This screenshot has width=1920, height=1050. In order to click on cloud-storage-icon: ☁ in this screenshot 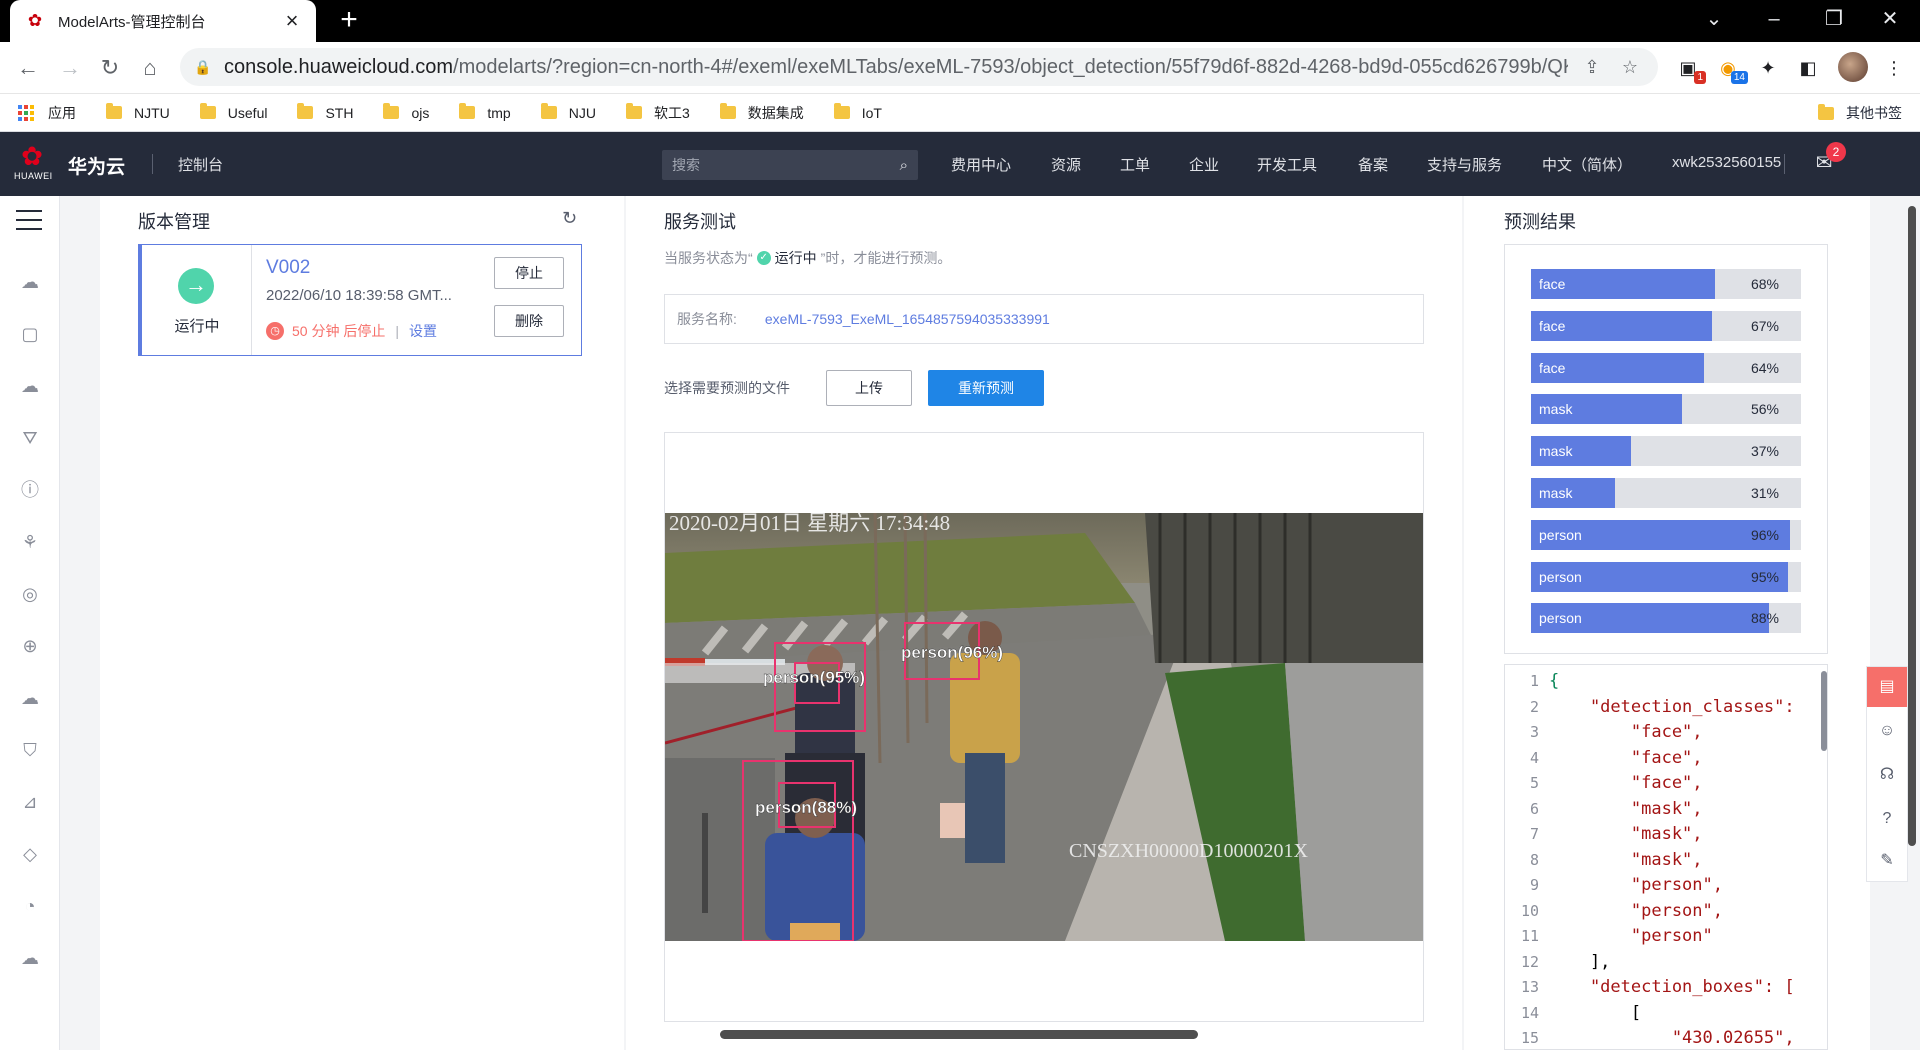, I will do `click(30, 958)`.